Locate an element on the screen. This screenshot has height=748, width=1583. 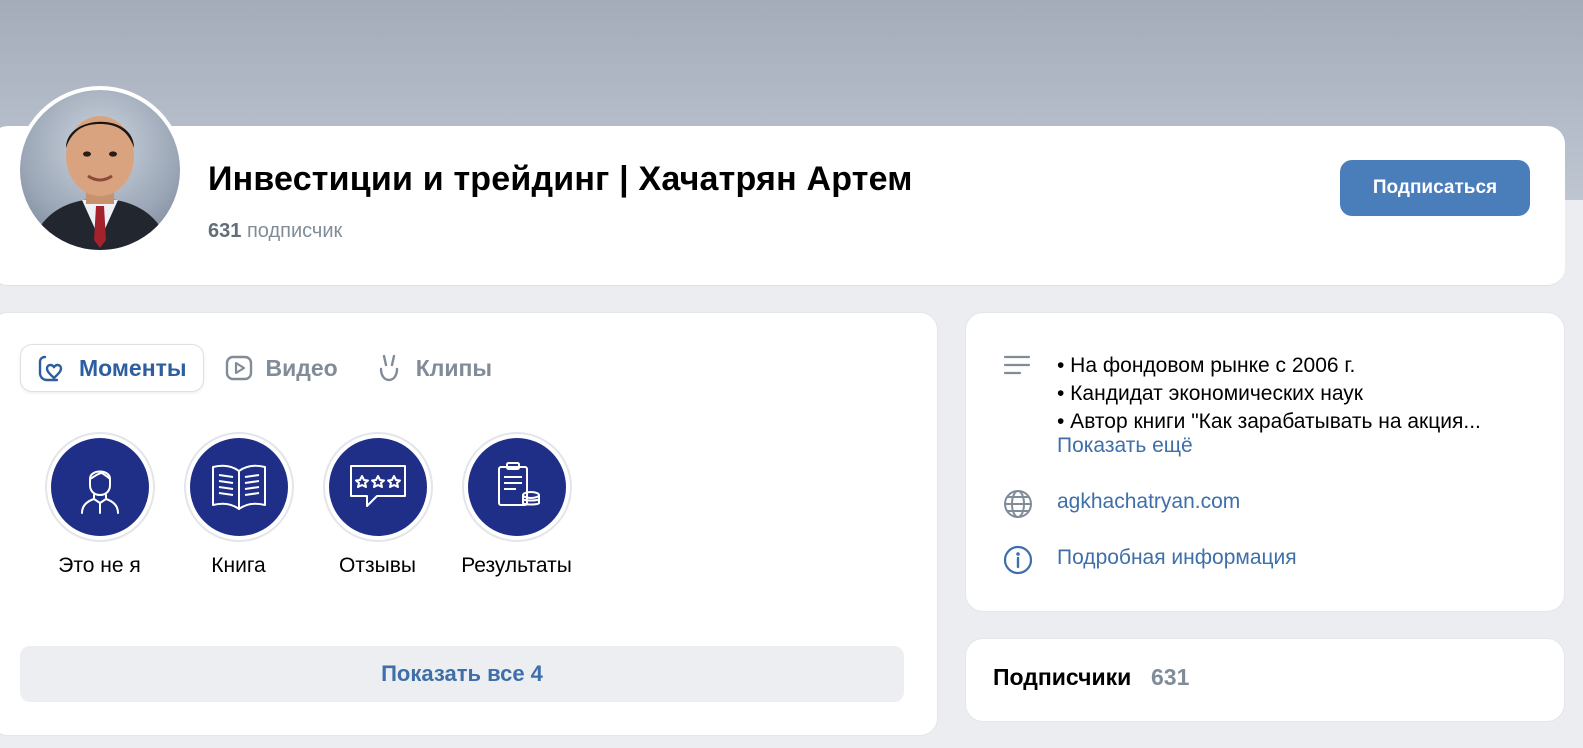
subscribers-title: Подписчики is located at coordinates (1062, 677).